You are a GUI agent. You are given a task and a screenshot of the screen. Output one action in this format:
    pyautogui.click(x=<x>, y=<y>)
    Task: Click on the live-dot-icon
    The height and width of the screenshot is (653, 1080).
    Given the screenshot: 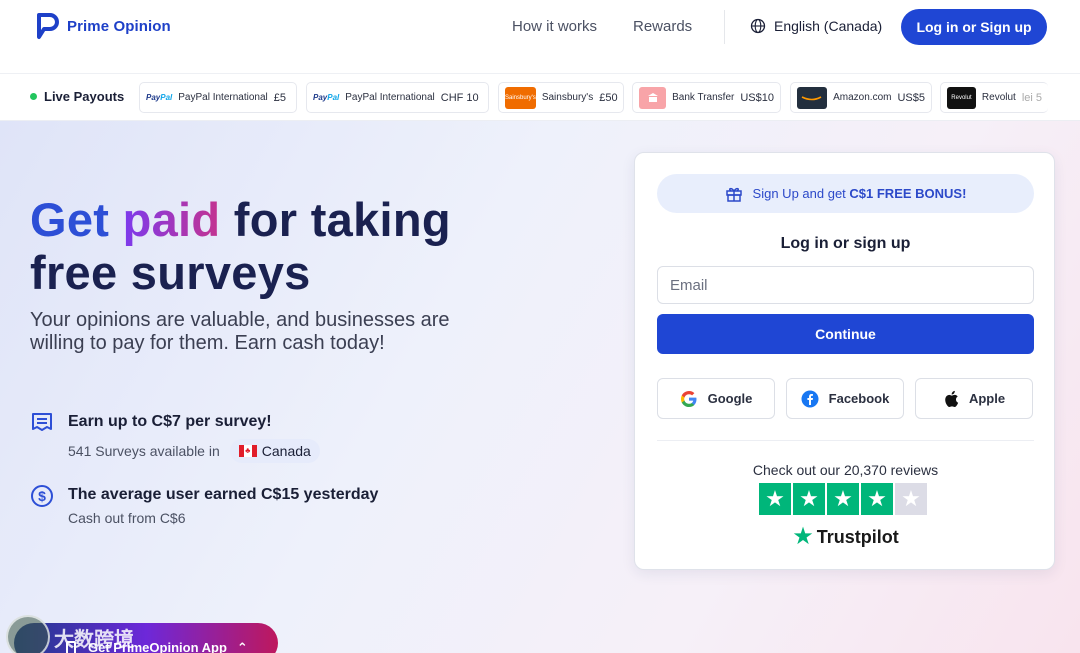 What is the action you would take?
    pyautogui.click(x=33, y=96)
    